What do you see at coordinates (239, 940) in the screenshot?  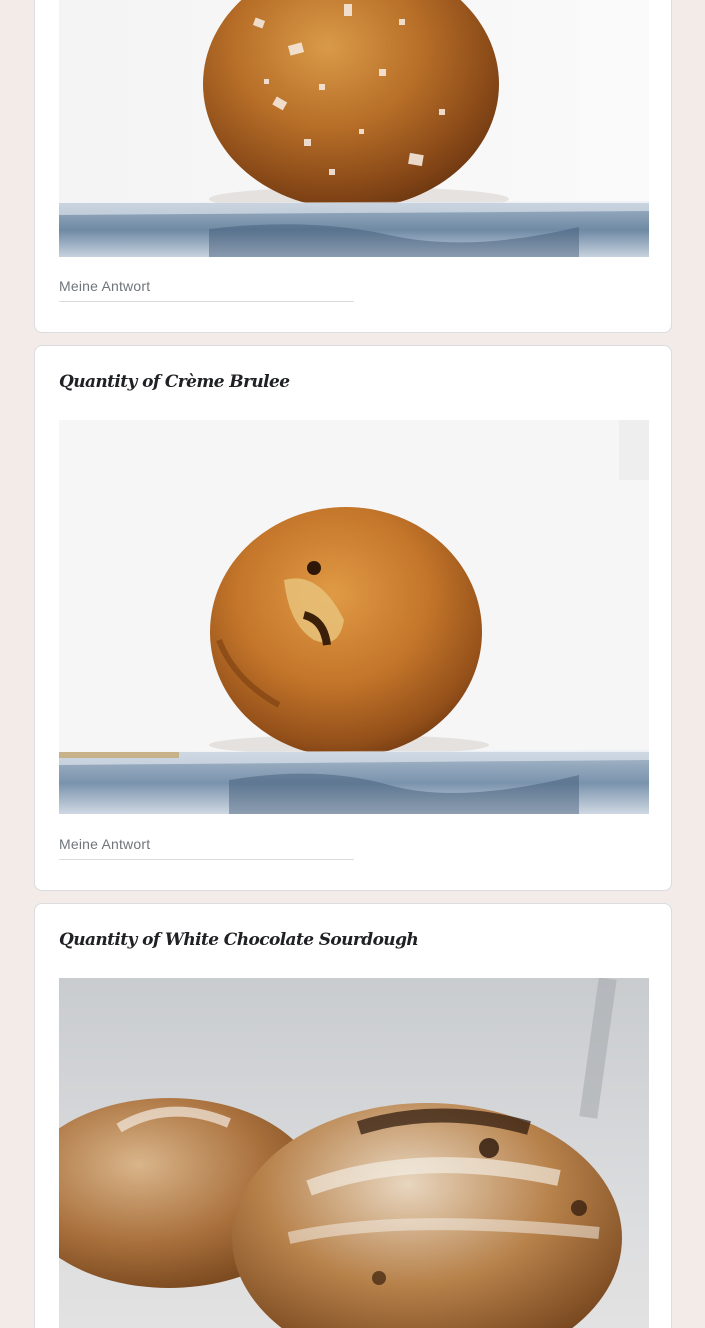 I see `question-title: Quantity of White Chocolate Sourdough` at bounding box center [239, 940].